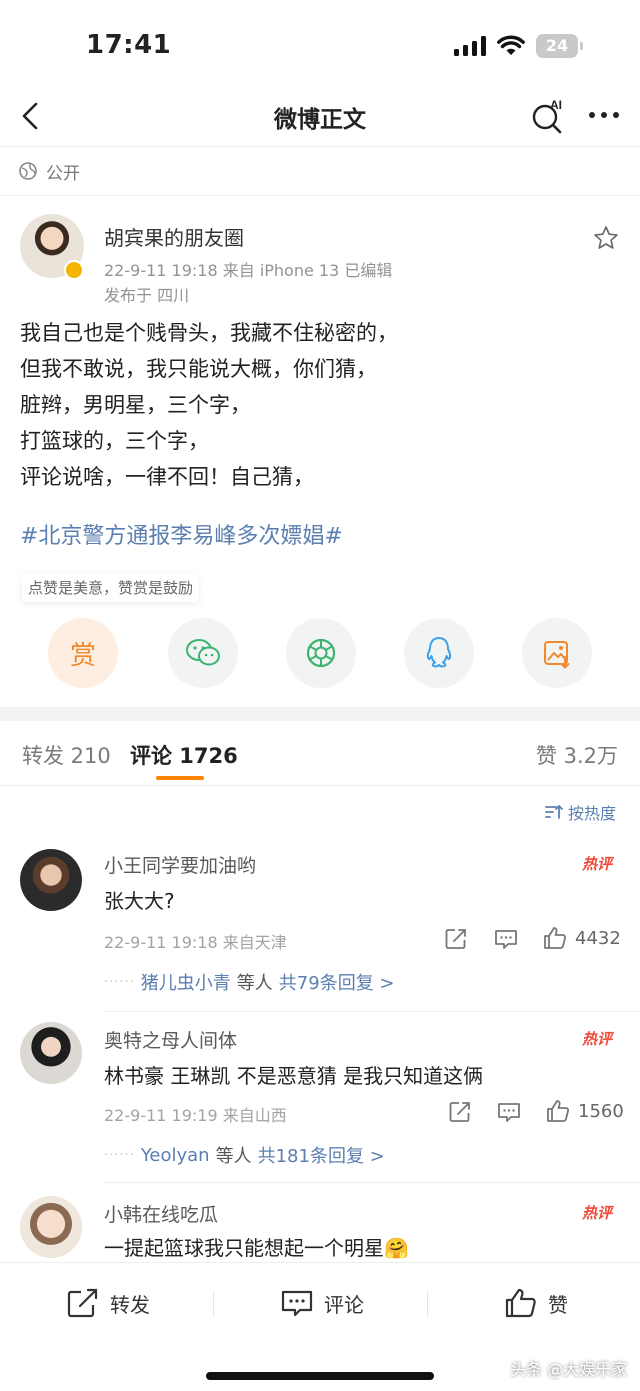 The image size is (640, 1391). I want to click on post-line: 我自己也是个贱骨头，我藏不住秘密的，, so click(209, 333).